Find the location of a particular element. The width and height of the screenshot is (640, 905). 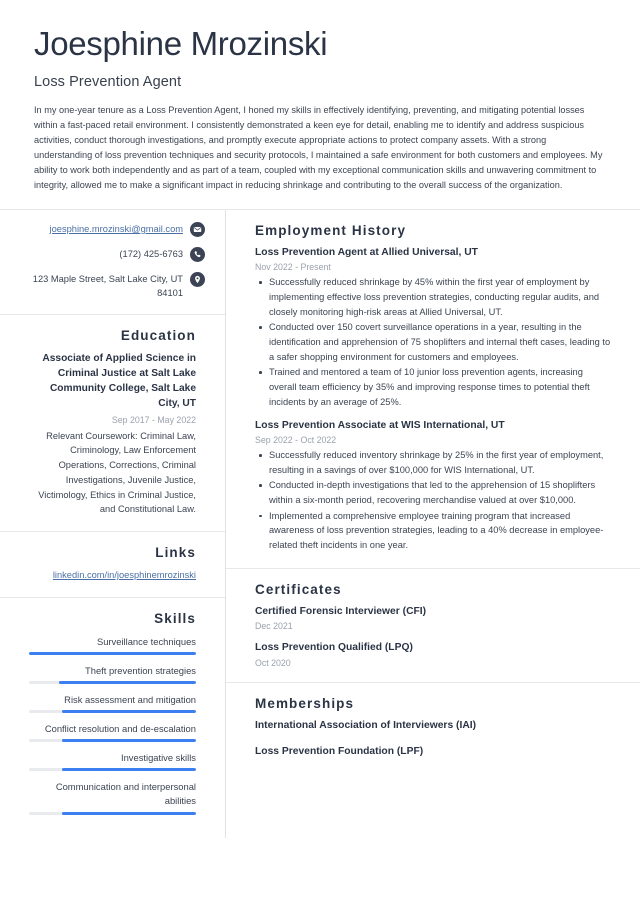

contact-row-phone: (172) 425-6763 is located at coordinates (112, 254).